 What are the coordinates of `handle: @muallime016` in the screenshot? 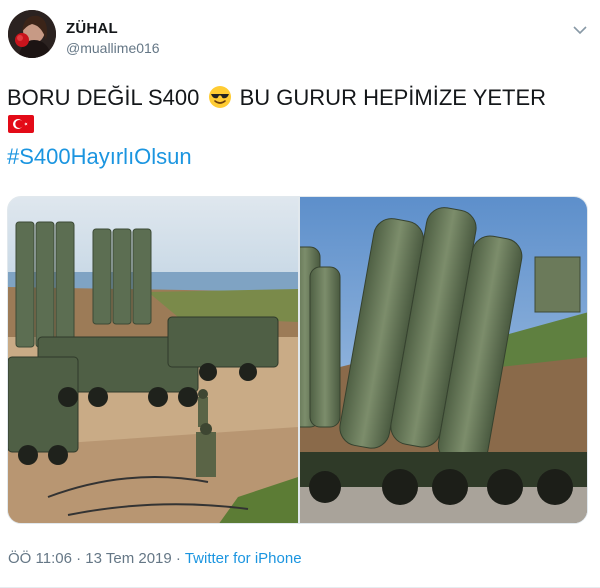 It's located at (113, 48).